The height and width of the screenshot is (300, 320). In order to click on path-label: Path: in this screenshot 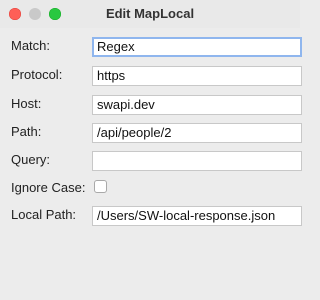, I will do `click(26, 131)`.